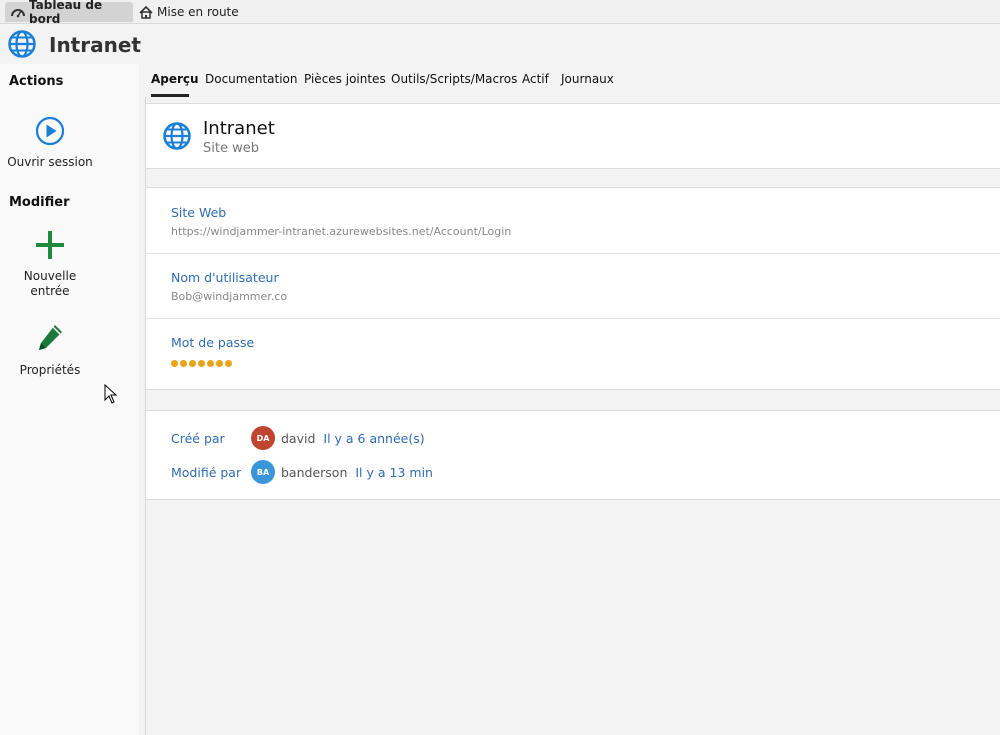 This screenshot has height=735, width=1000. I want to click on created-time: Il y a 6 année(s), so click(374, 438).